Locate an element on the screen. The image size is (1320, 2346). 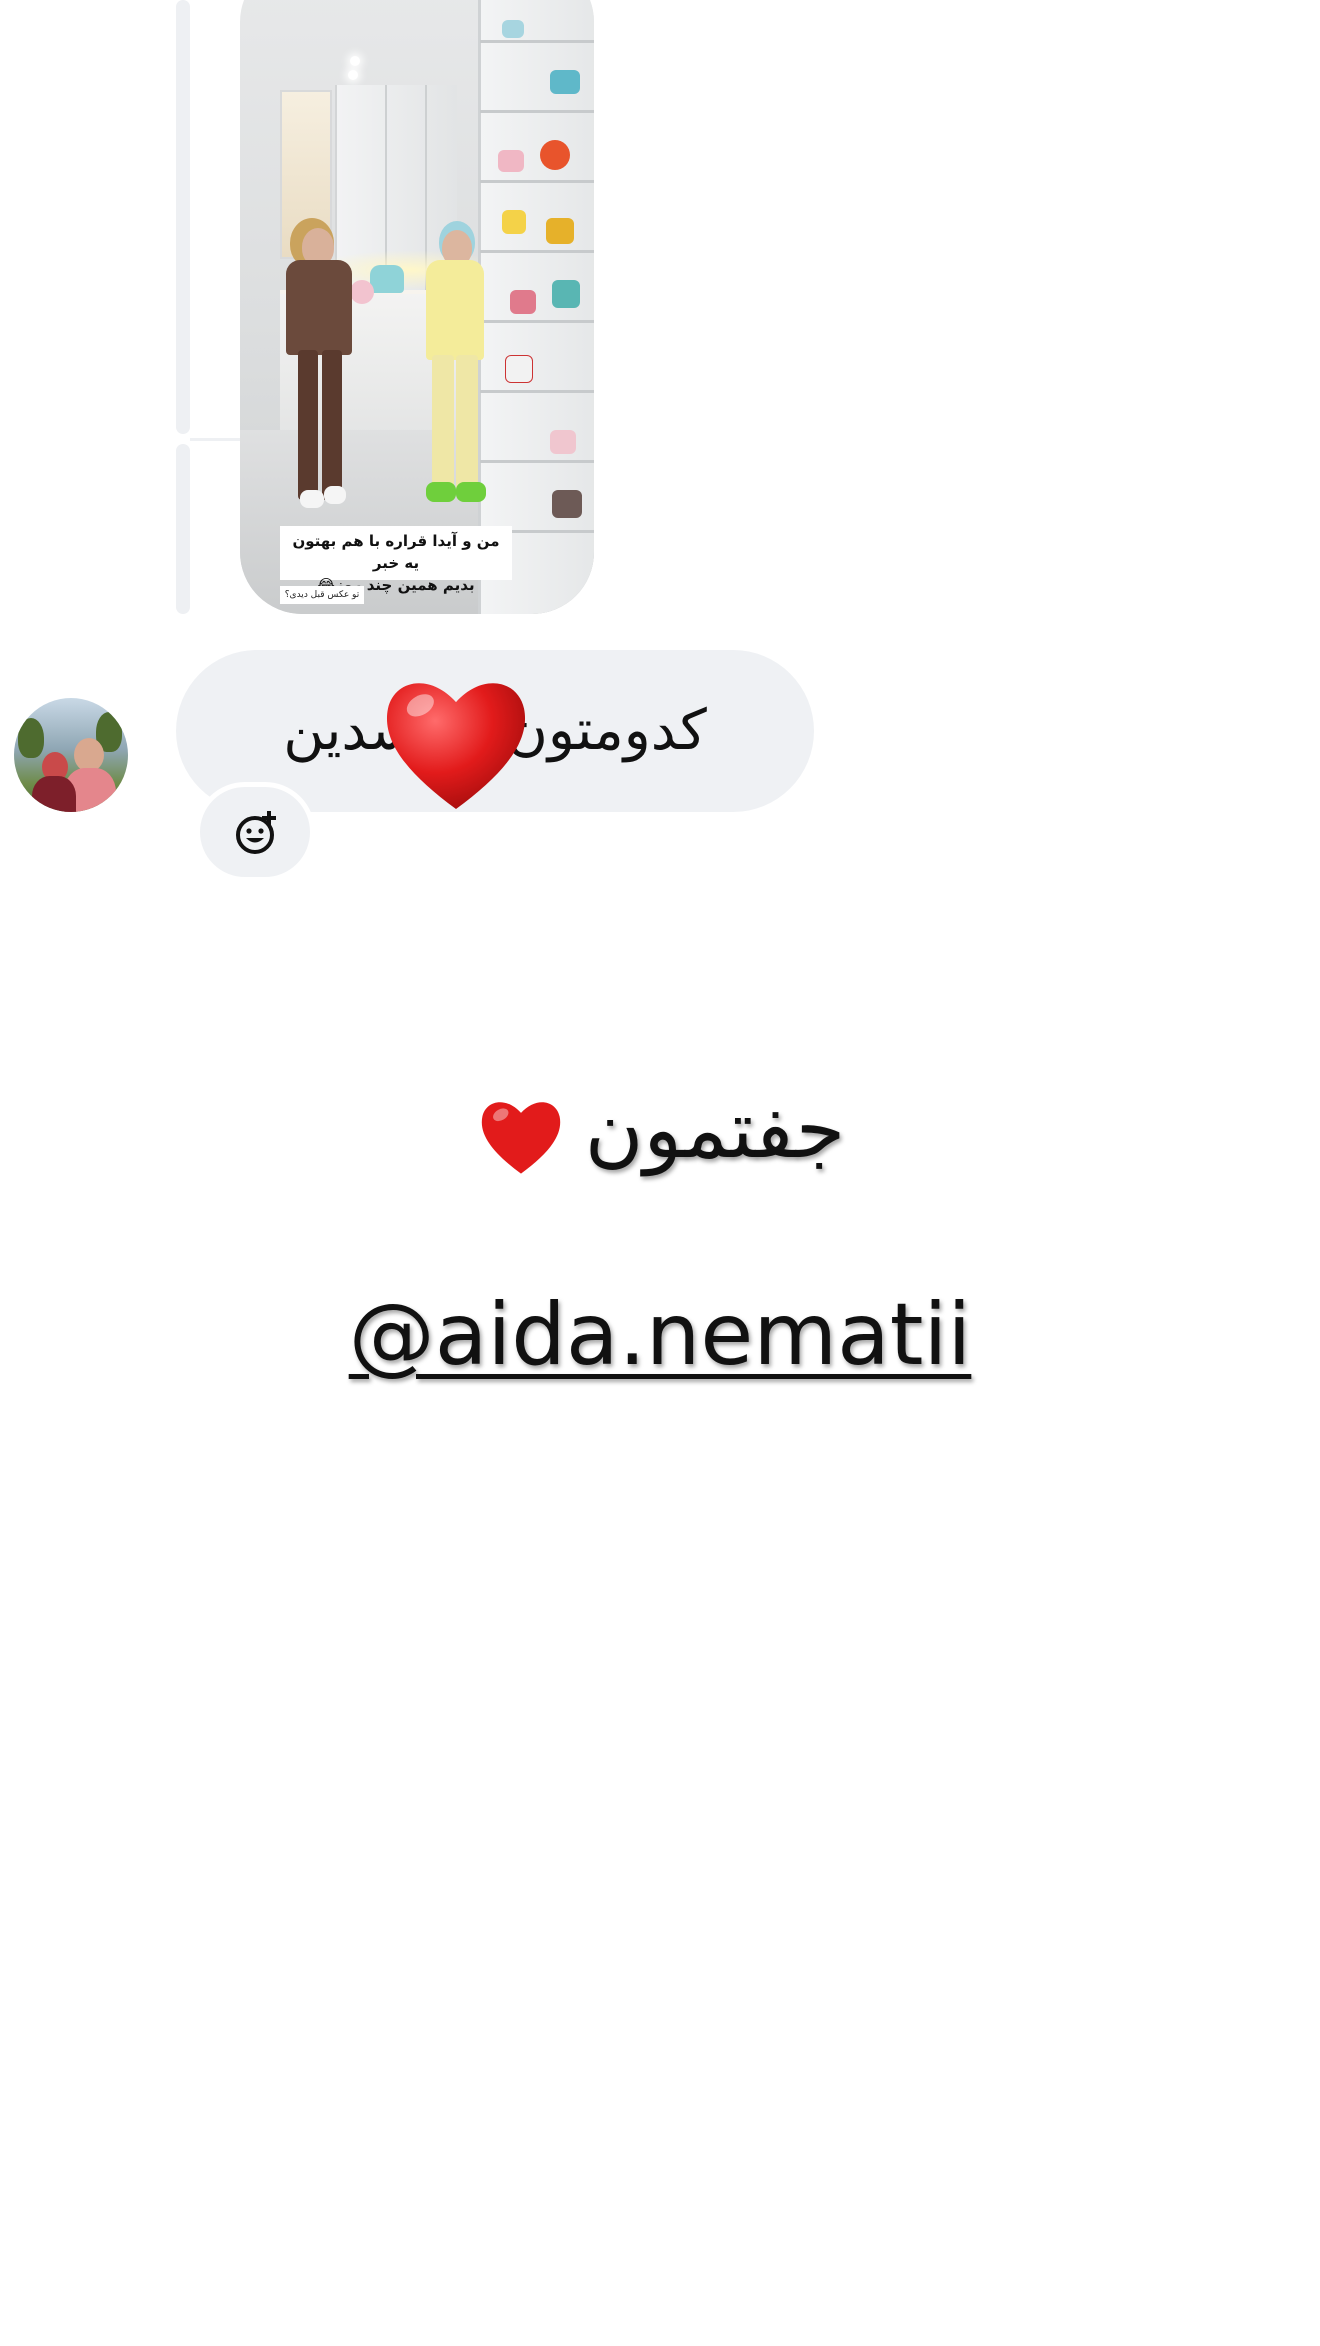
sender-avatar is located at coordinates (71, 755).